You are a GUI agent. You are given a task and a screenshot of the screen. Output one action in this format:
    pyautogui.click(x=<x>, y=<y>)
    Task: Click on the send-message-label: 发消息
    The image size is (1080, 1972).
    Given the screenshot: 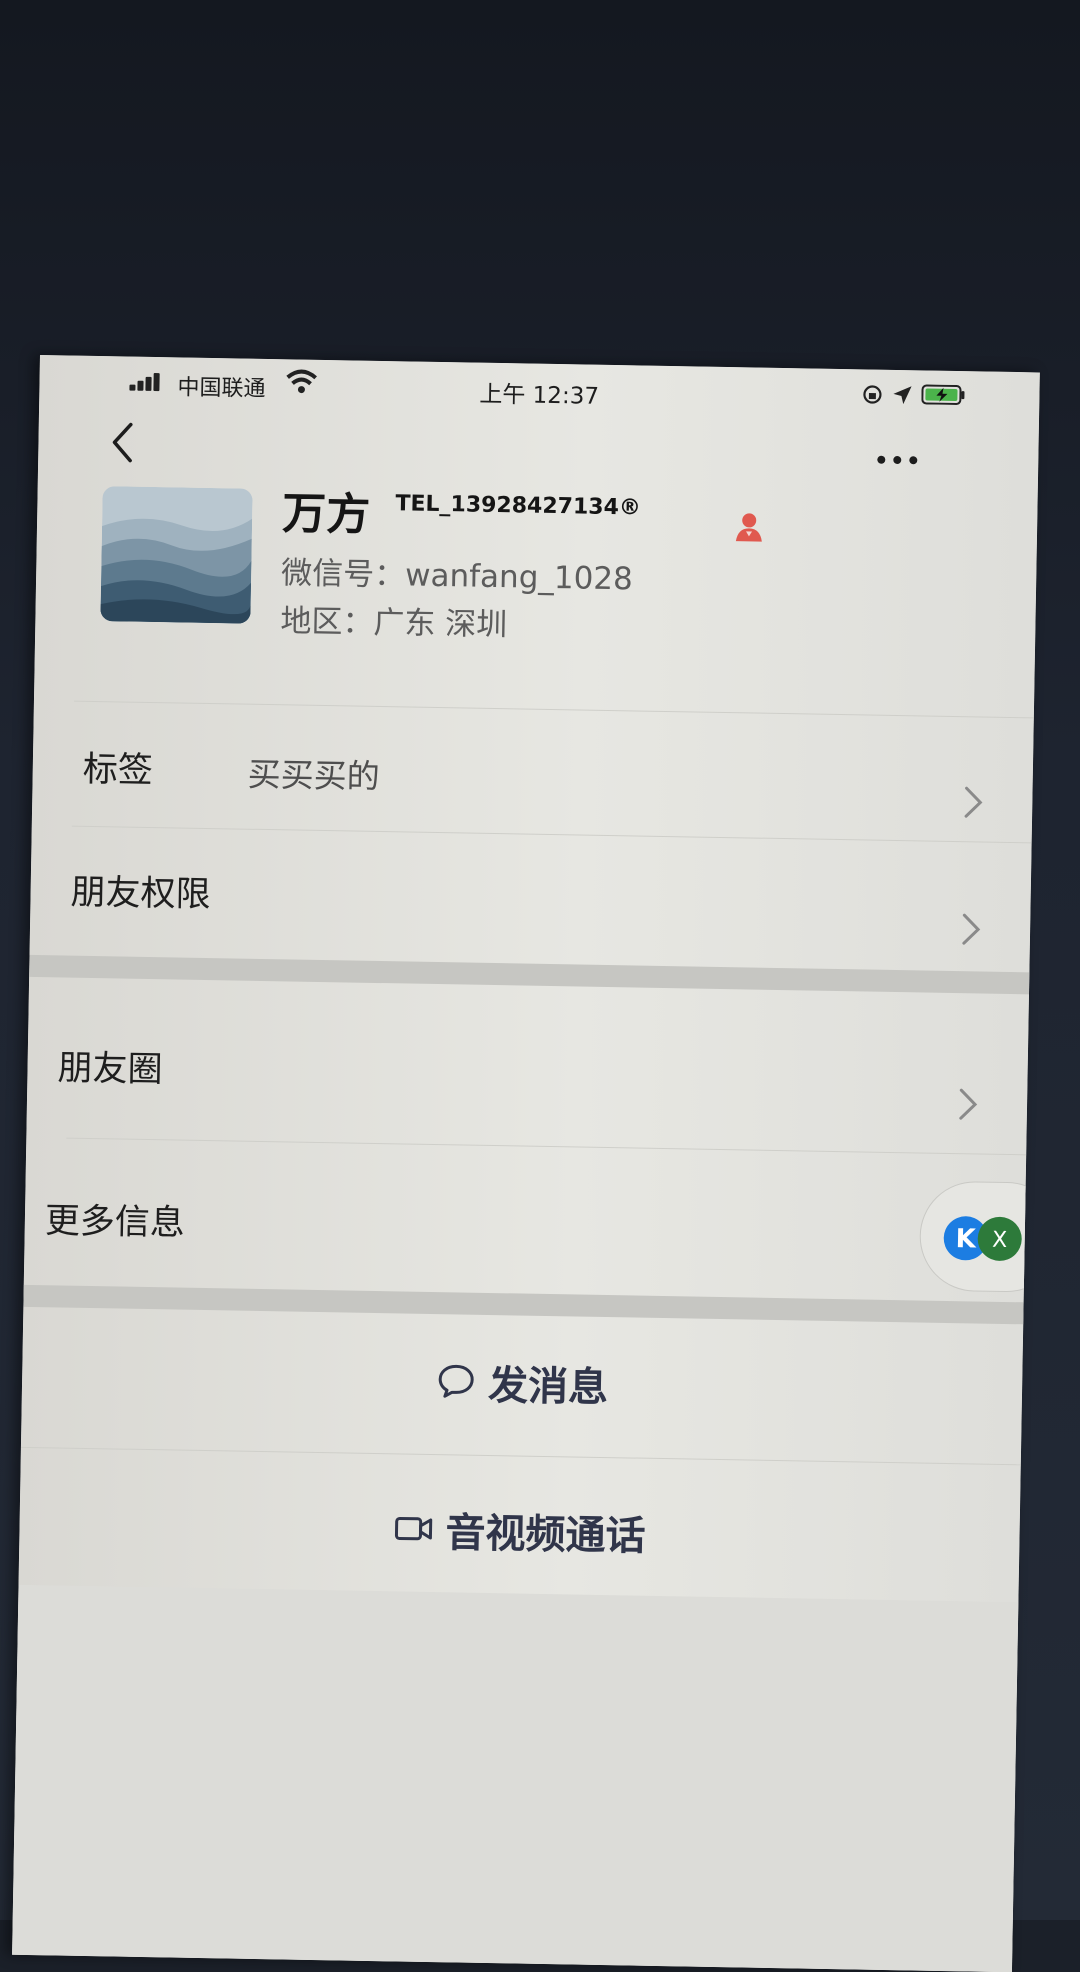 What is the action you would take?
    pyautogui.click(x=548, y=1387)
    